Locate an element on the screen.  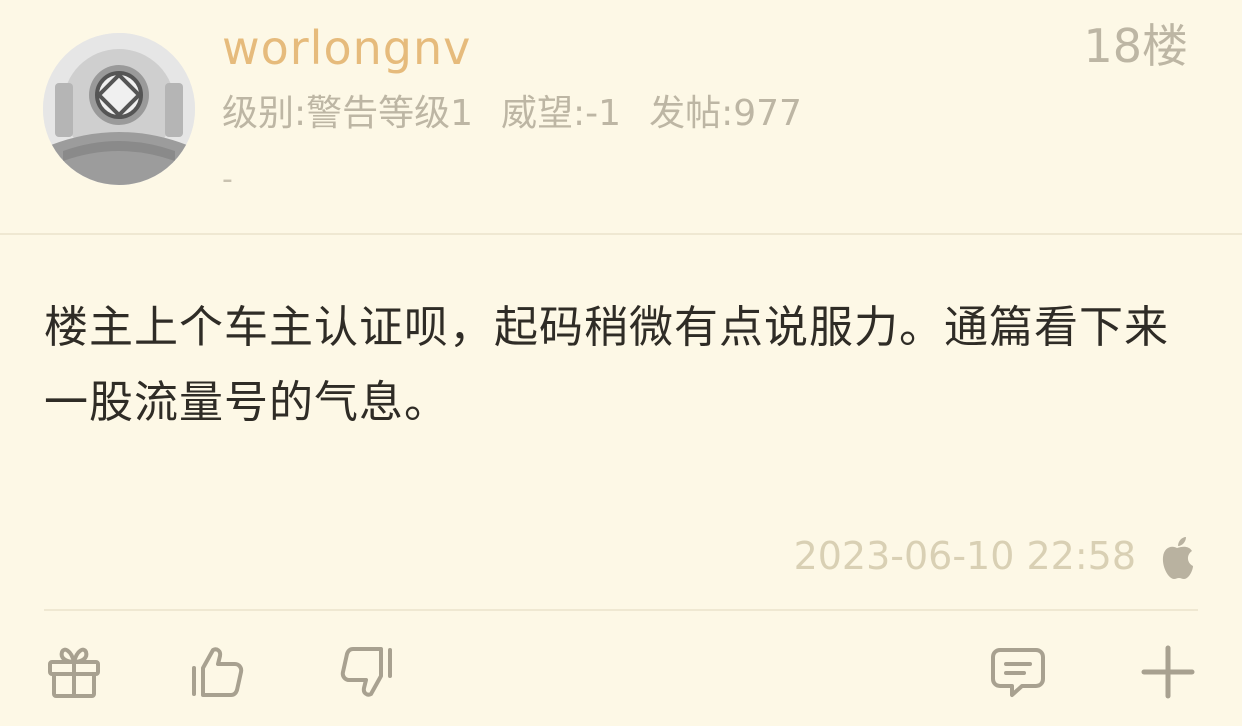
header-divider is located at coordinates (621, 234).